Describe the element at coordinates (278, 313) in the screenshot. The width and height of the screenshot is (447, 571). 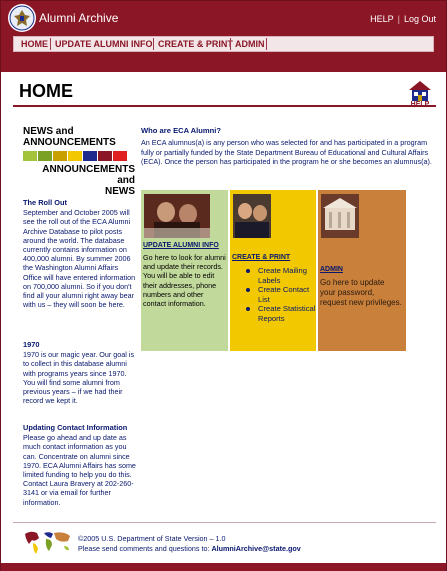
I see `create-statistical-reports-link: Create Statistical Reports` at that location.